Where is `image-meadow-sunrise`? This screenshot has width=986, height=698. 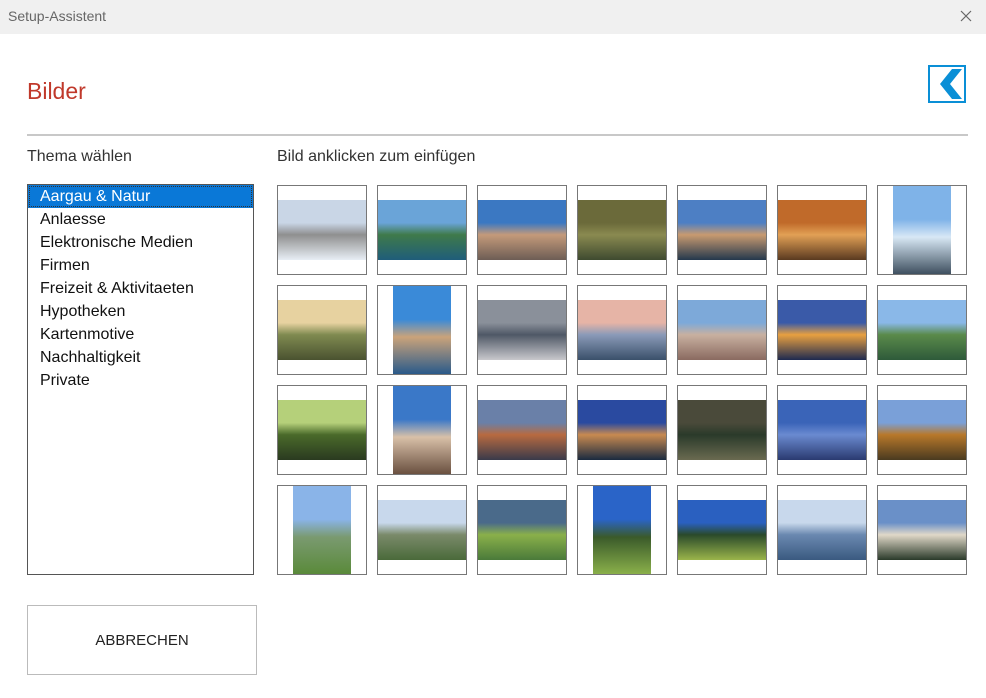
image-meadow-sunrise is located at coordinates (322, 330).